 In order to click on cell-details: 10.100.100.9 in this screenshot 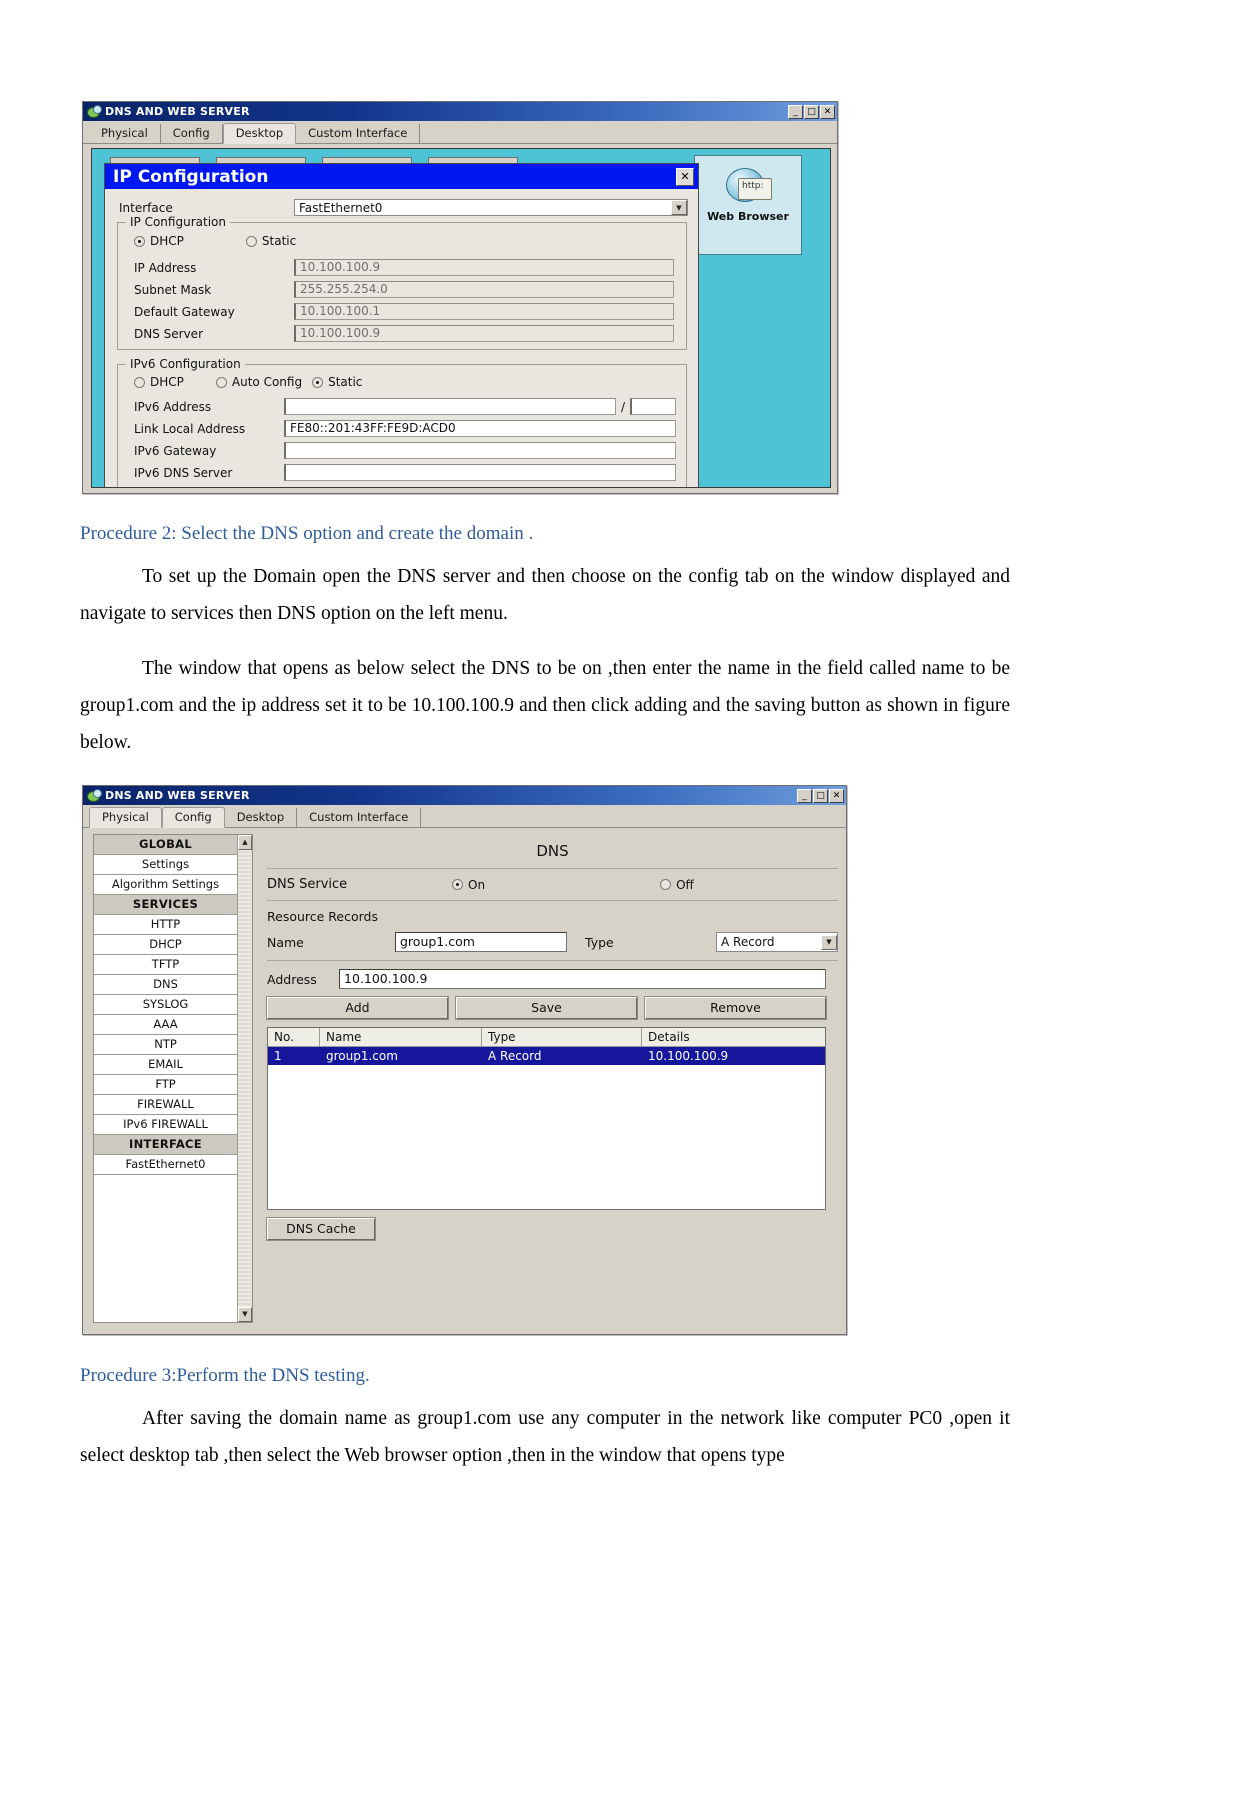, I will do `click(688, 1056)`.